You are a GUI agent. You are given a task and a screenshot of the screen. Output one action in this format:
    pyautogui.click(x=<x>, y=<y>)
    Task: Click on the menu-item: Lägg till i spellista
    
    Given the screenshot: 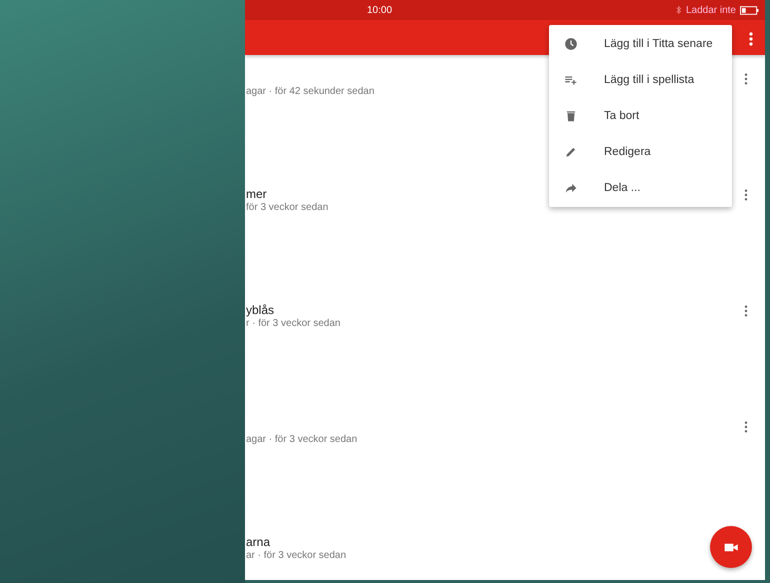 What is the action you would take?
    pyautogui.click(x=640, y=80)
    